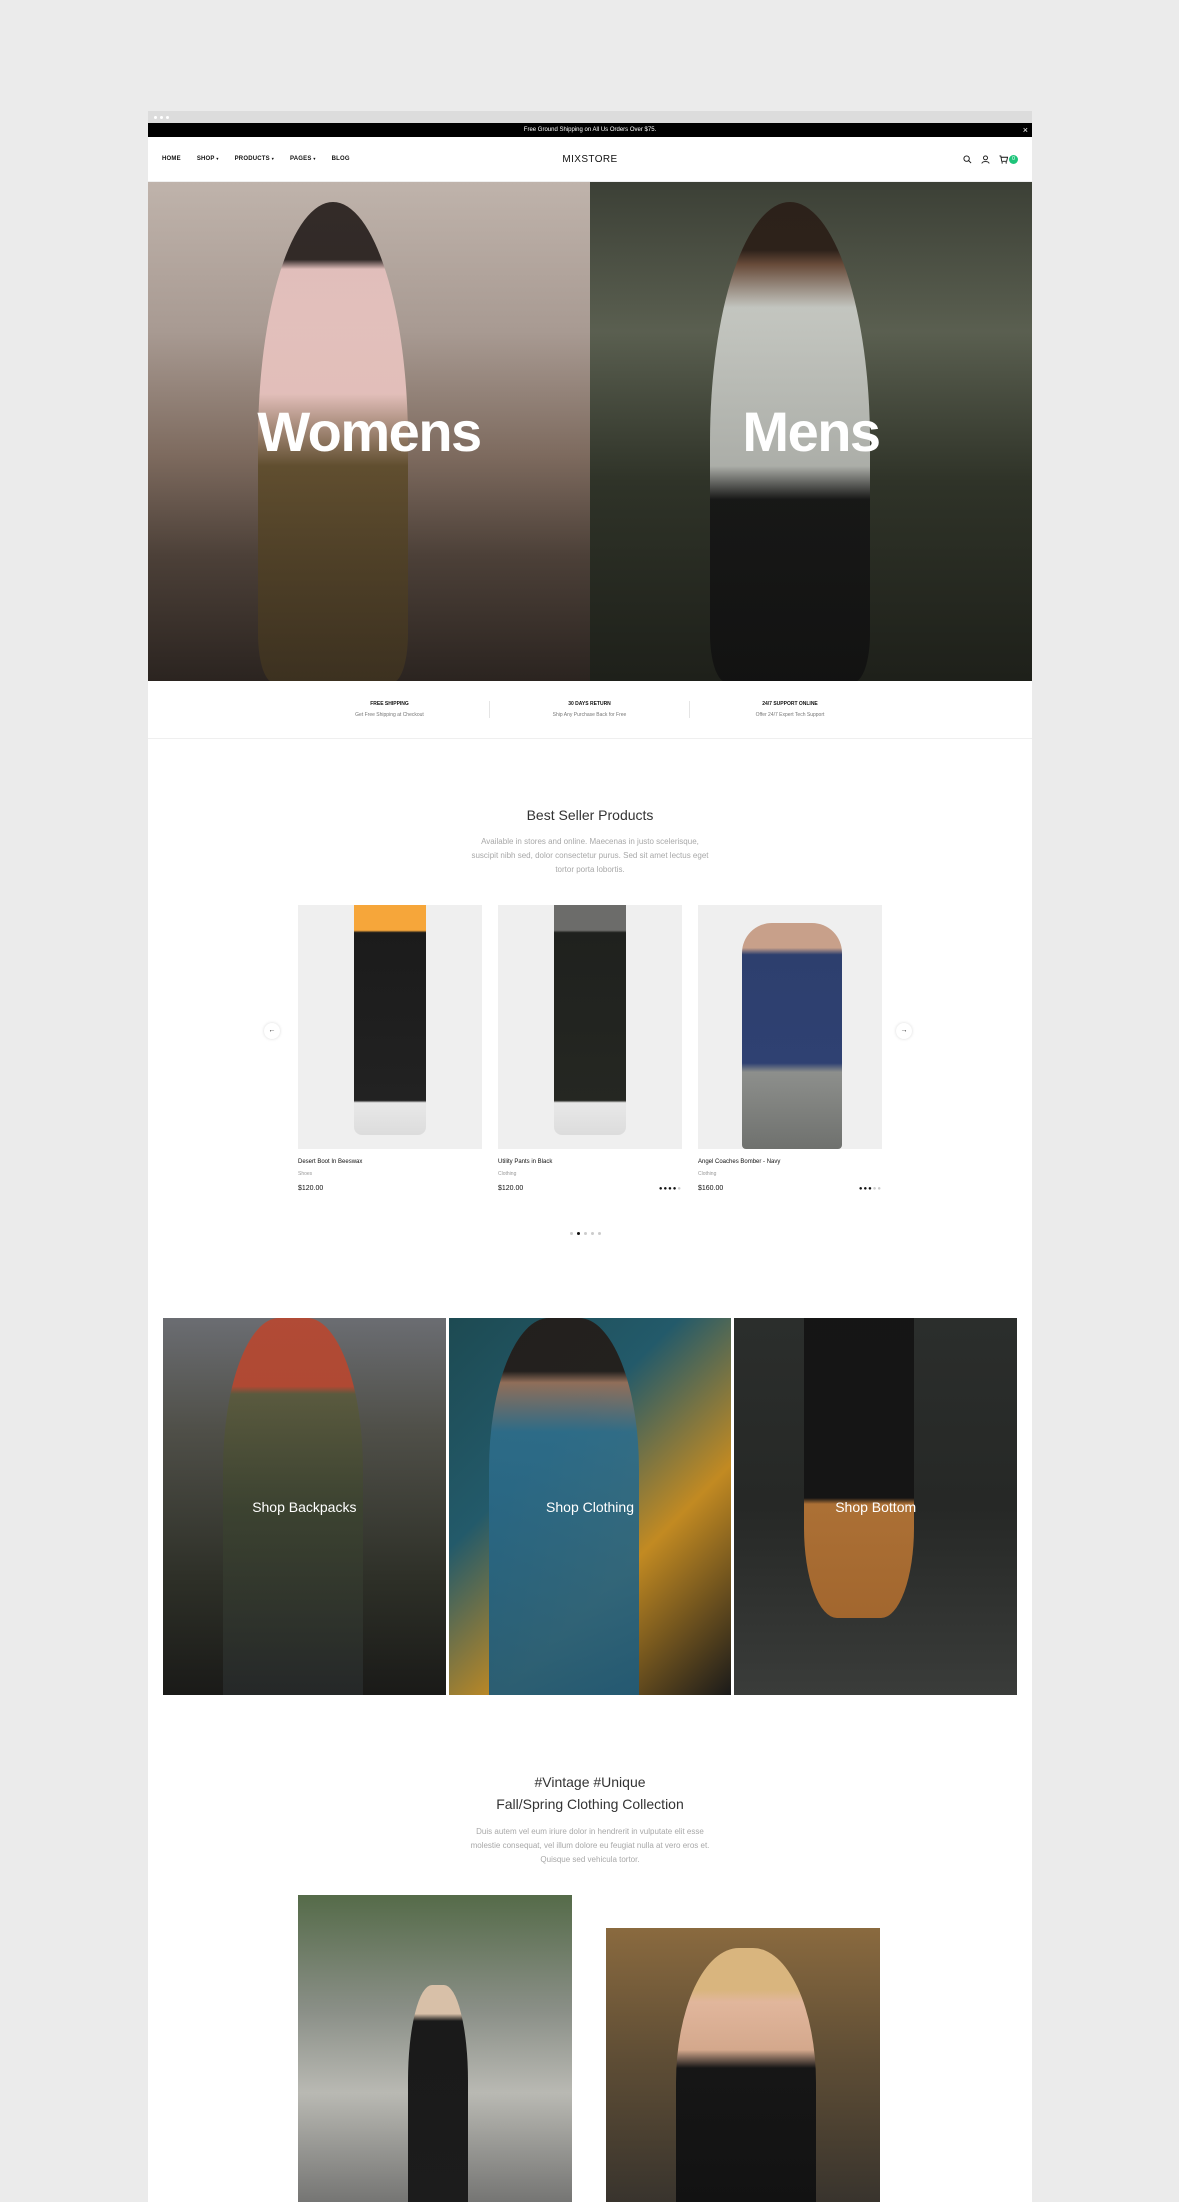  I want to click on category-label: Shop Bottom, so click(876, 1506).